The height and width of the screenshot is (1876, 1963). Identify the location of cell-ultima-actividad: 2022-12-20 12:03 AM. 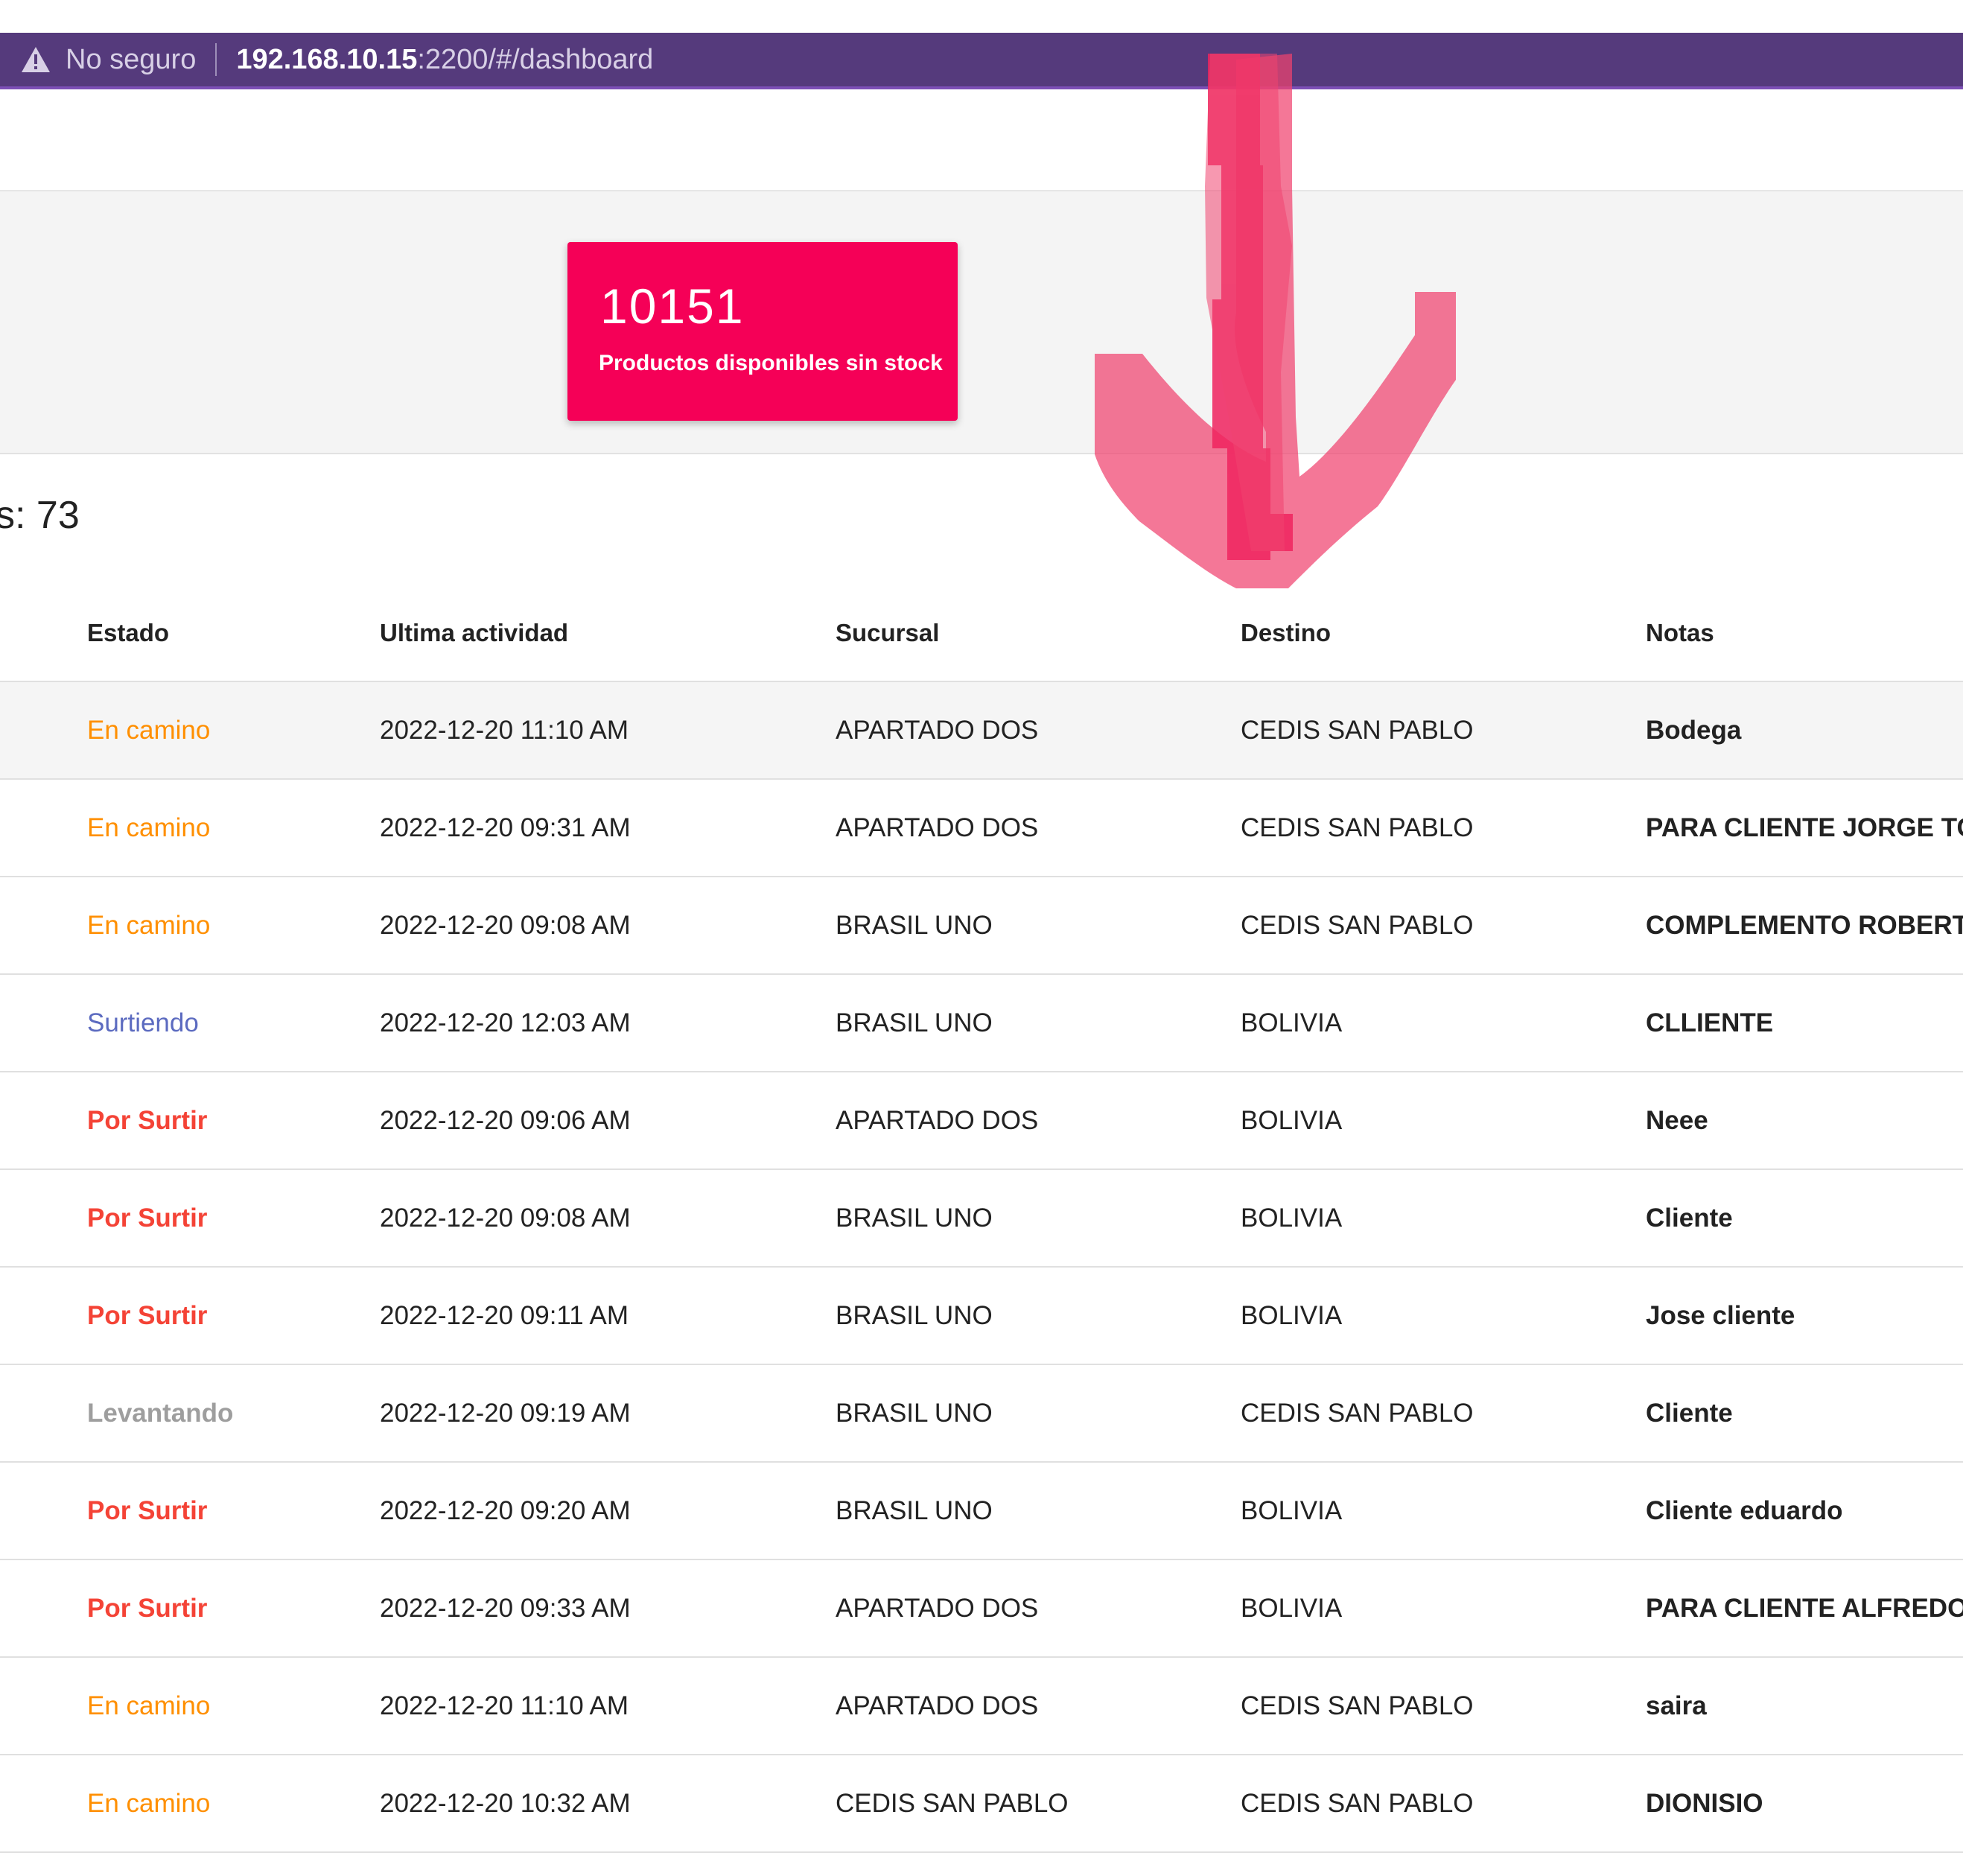
(608, 1023).